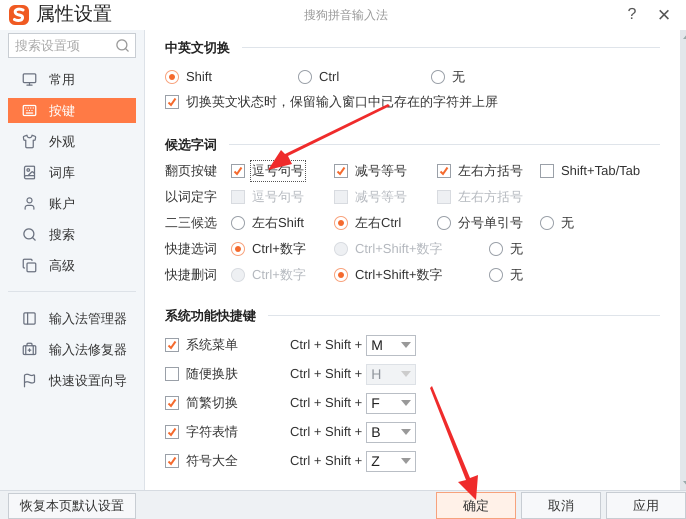 The image size is (686, 519). What do you see at coordinates (29, 110) in the screenshot?
I see `keyboard-icon` at bounding box center [29, 110].